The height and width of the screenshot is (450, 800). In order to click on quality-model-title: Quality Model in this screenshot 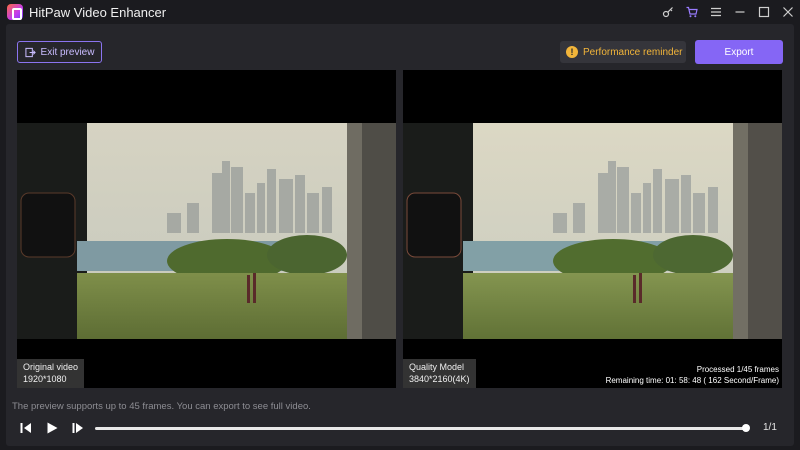, I will do `click(437, 367)`.